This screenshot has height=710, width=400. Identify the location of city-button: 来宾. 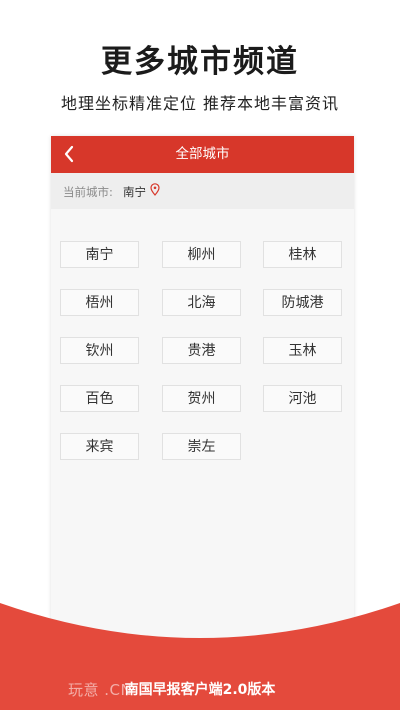
(99, 446).